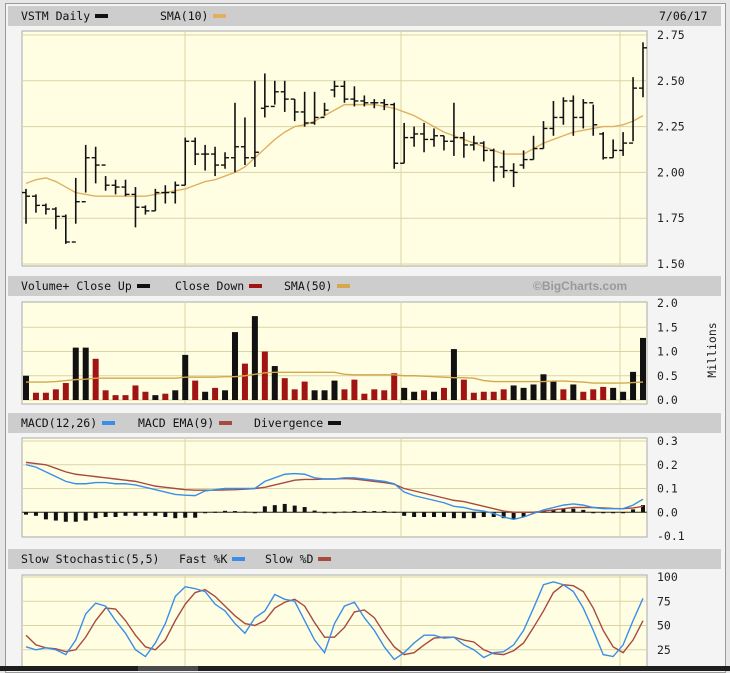 The image size is (730, 673). What do you see at coordinates (664, 650) in the screenshot?
I see `y-tick-label: 25` at bounding box center [664, 650].